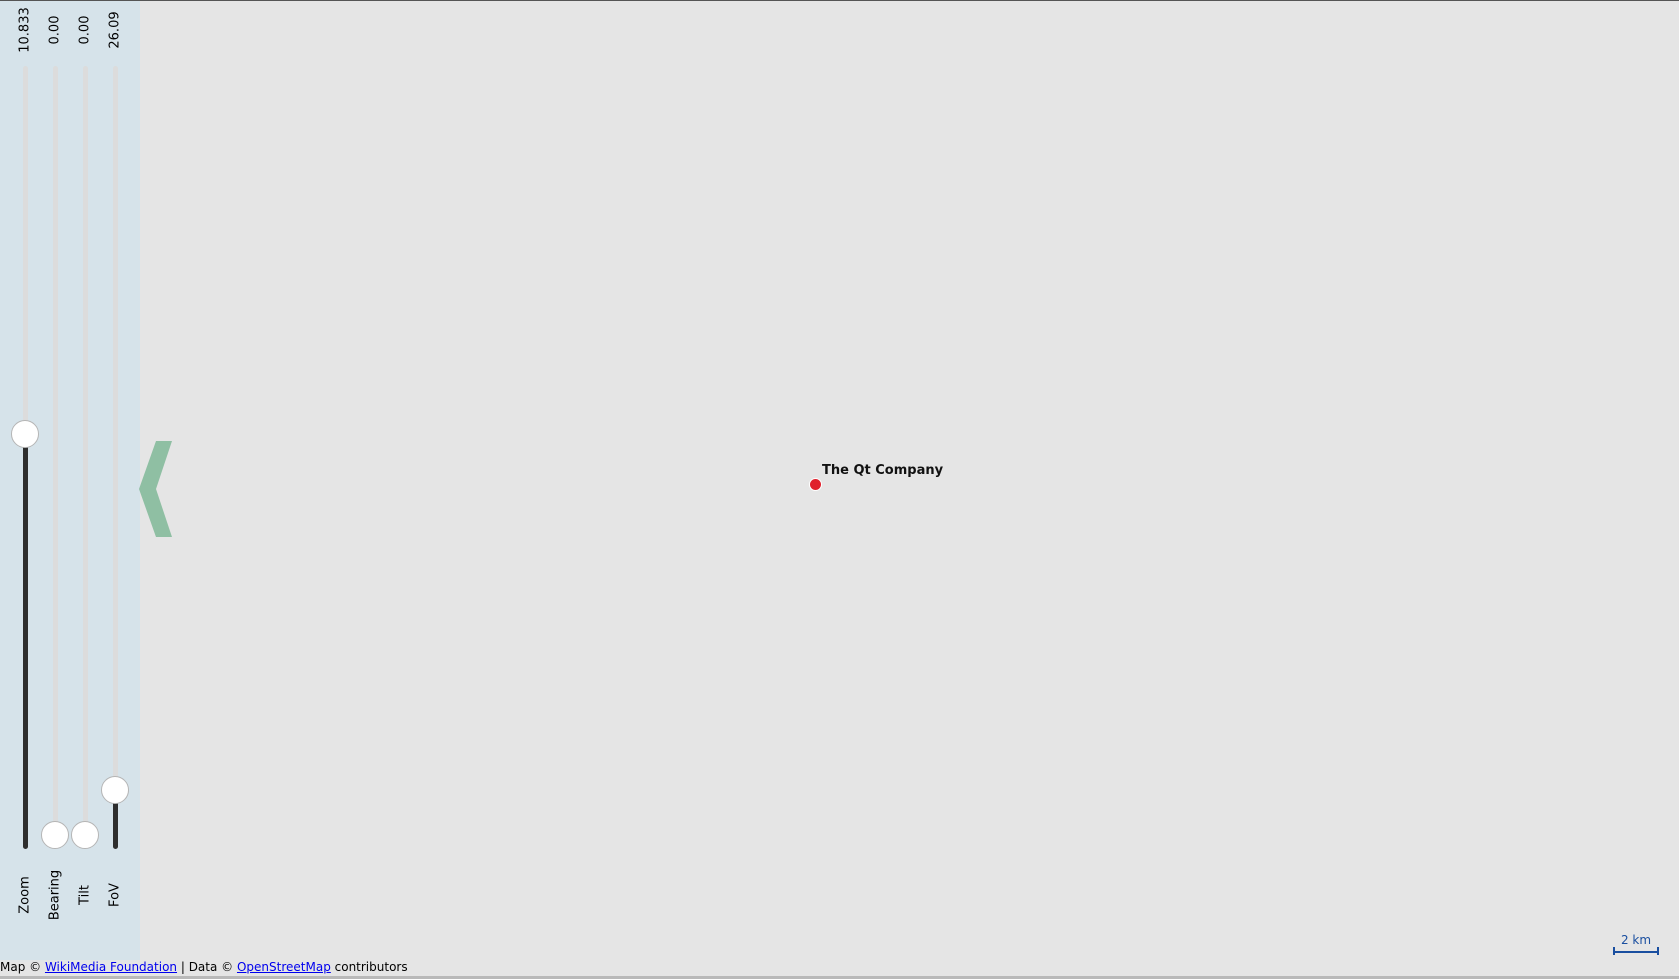  I want to click on openstreetmap-link: OpenStreetMap, so click(284, 967).